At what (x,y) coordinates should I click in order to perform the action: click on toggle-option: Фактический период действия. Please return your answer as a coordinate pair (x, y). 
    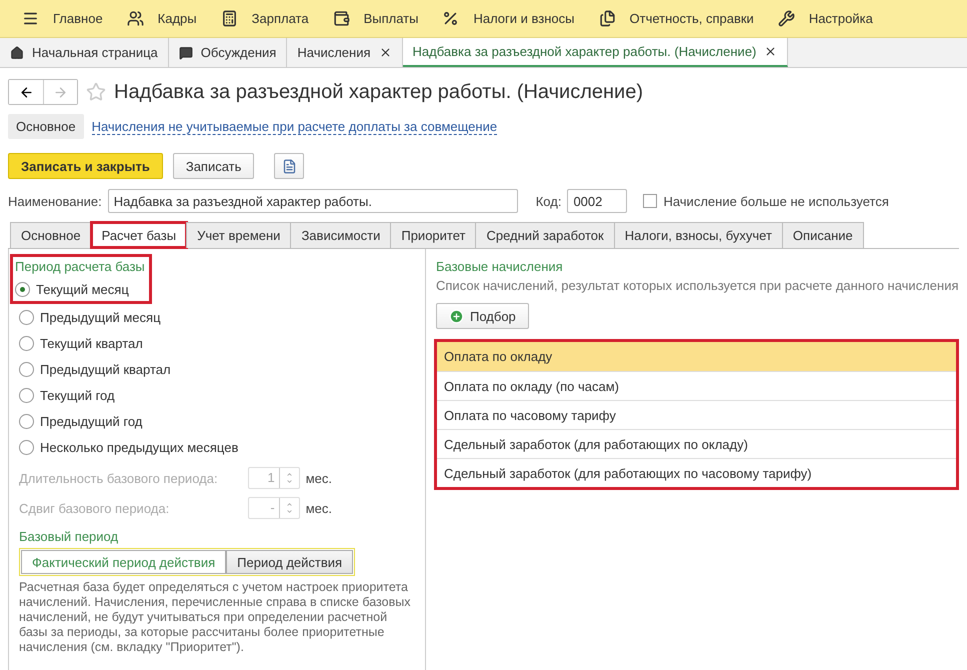
    Looking at the image, I should click on (123, 562).